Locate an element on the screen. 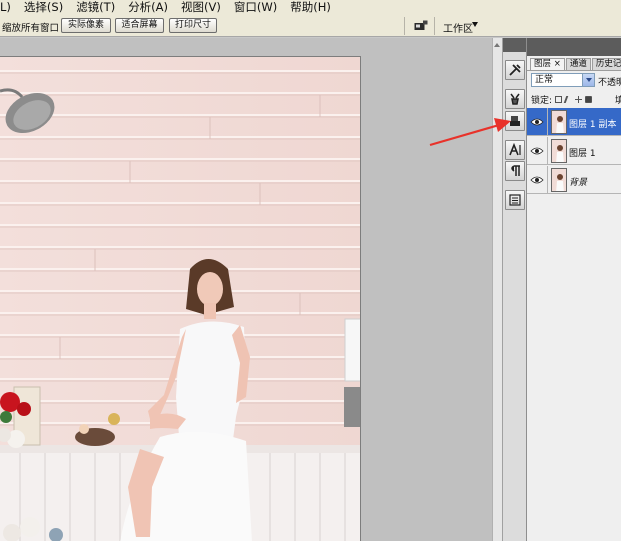 The height and width of the screenshot is (541, 621). workspace-icon is located at coordinates (421, 25).